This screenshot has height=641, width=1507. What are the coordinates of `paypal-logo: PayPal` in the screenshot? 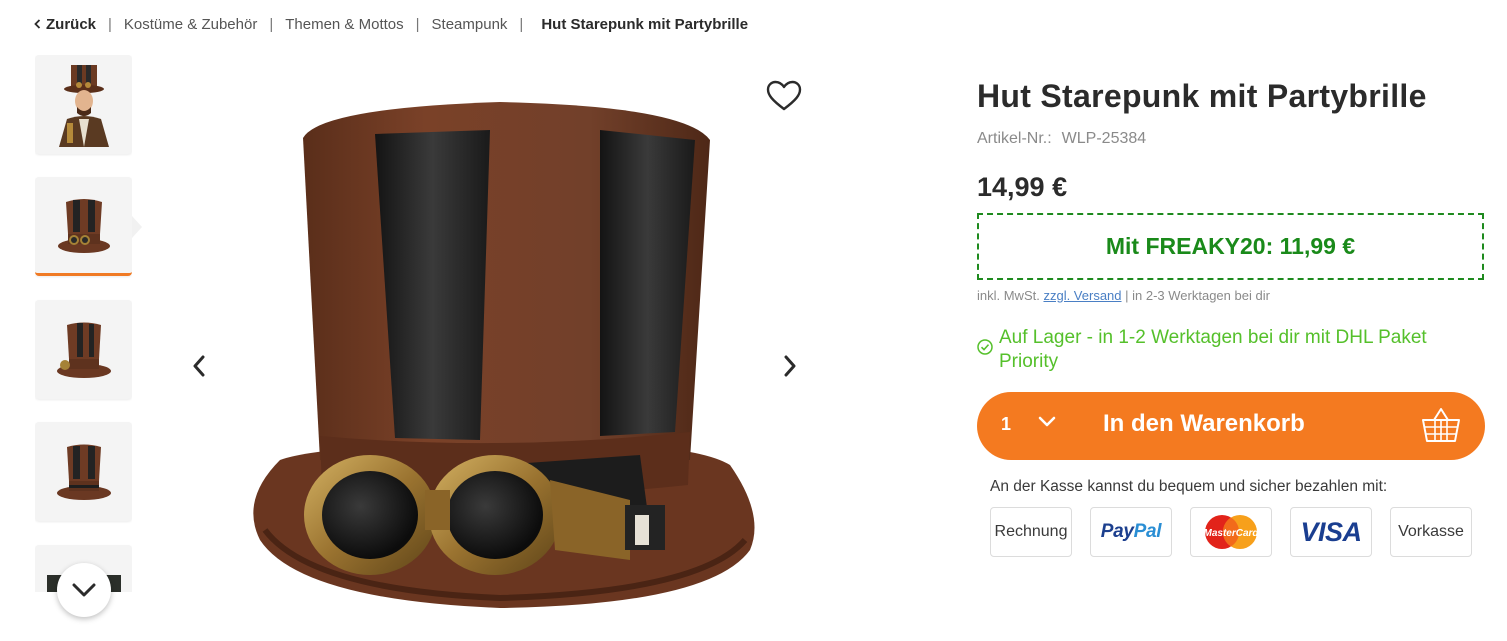 It's located at (1131, 532).